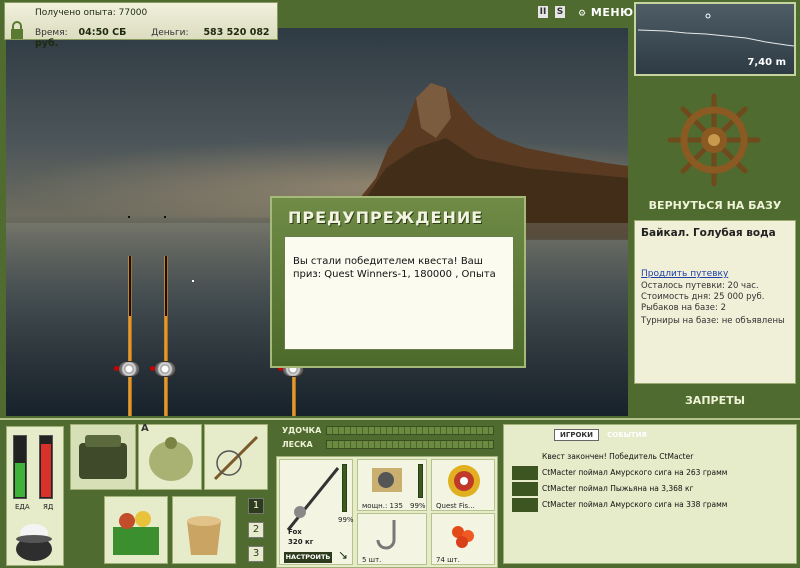 The image size is (800, 568). What do you see at coordinates (715, 400) in the screenshot?
I see `bans-button: ЗАПРЕТЫ` at bounding box center [715, 400].